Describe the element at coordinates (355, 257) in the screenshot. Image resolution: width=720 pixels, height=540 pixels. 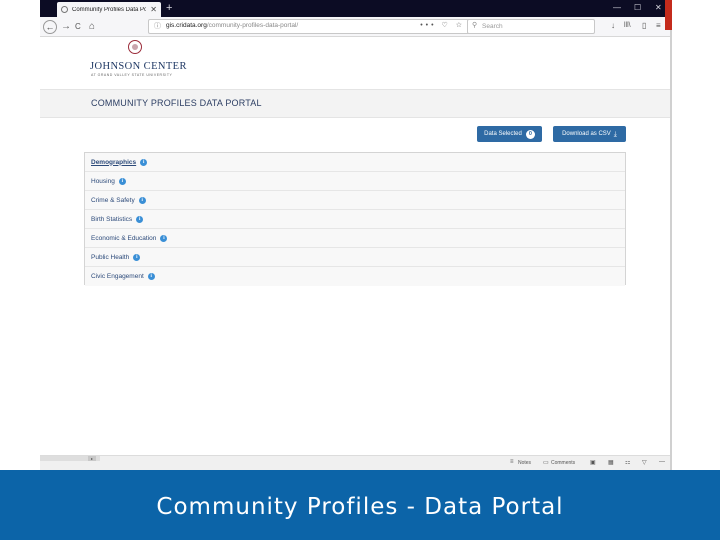
I see `category-row-public-health: Public Health i` at that location.